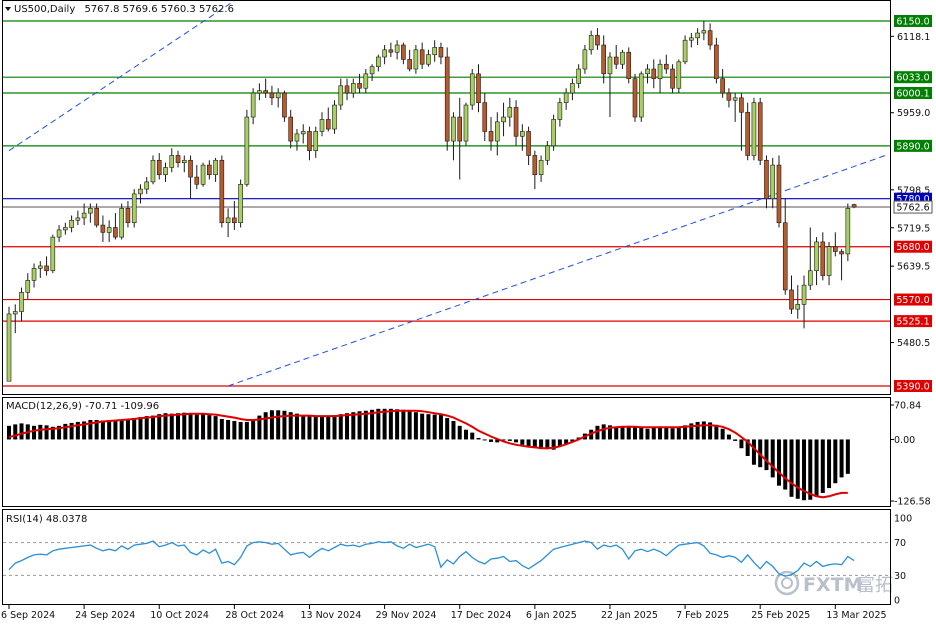 The image size is (936, 628). What do you see at coordinates (913, 37) in the screenshot?
I see `price-tick-label: 6118.1` at bounding box center [913, 37].